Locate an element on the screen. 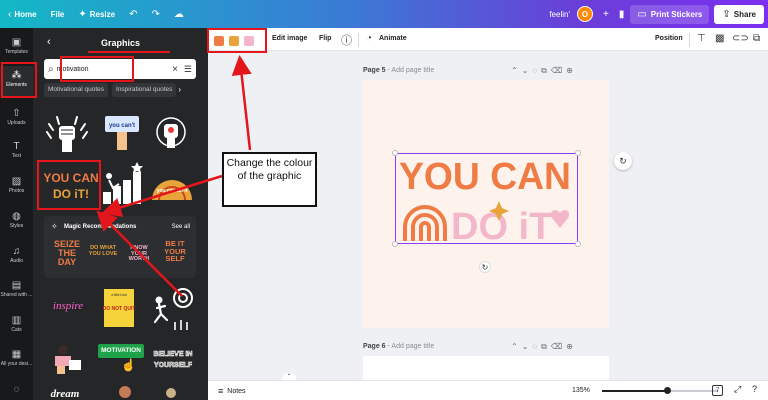  arrow-to-thumbnail-horizontal is located at coordinates (162, 196).